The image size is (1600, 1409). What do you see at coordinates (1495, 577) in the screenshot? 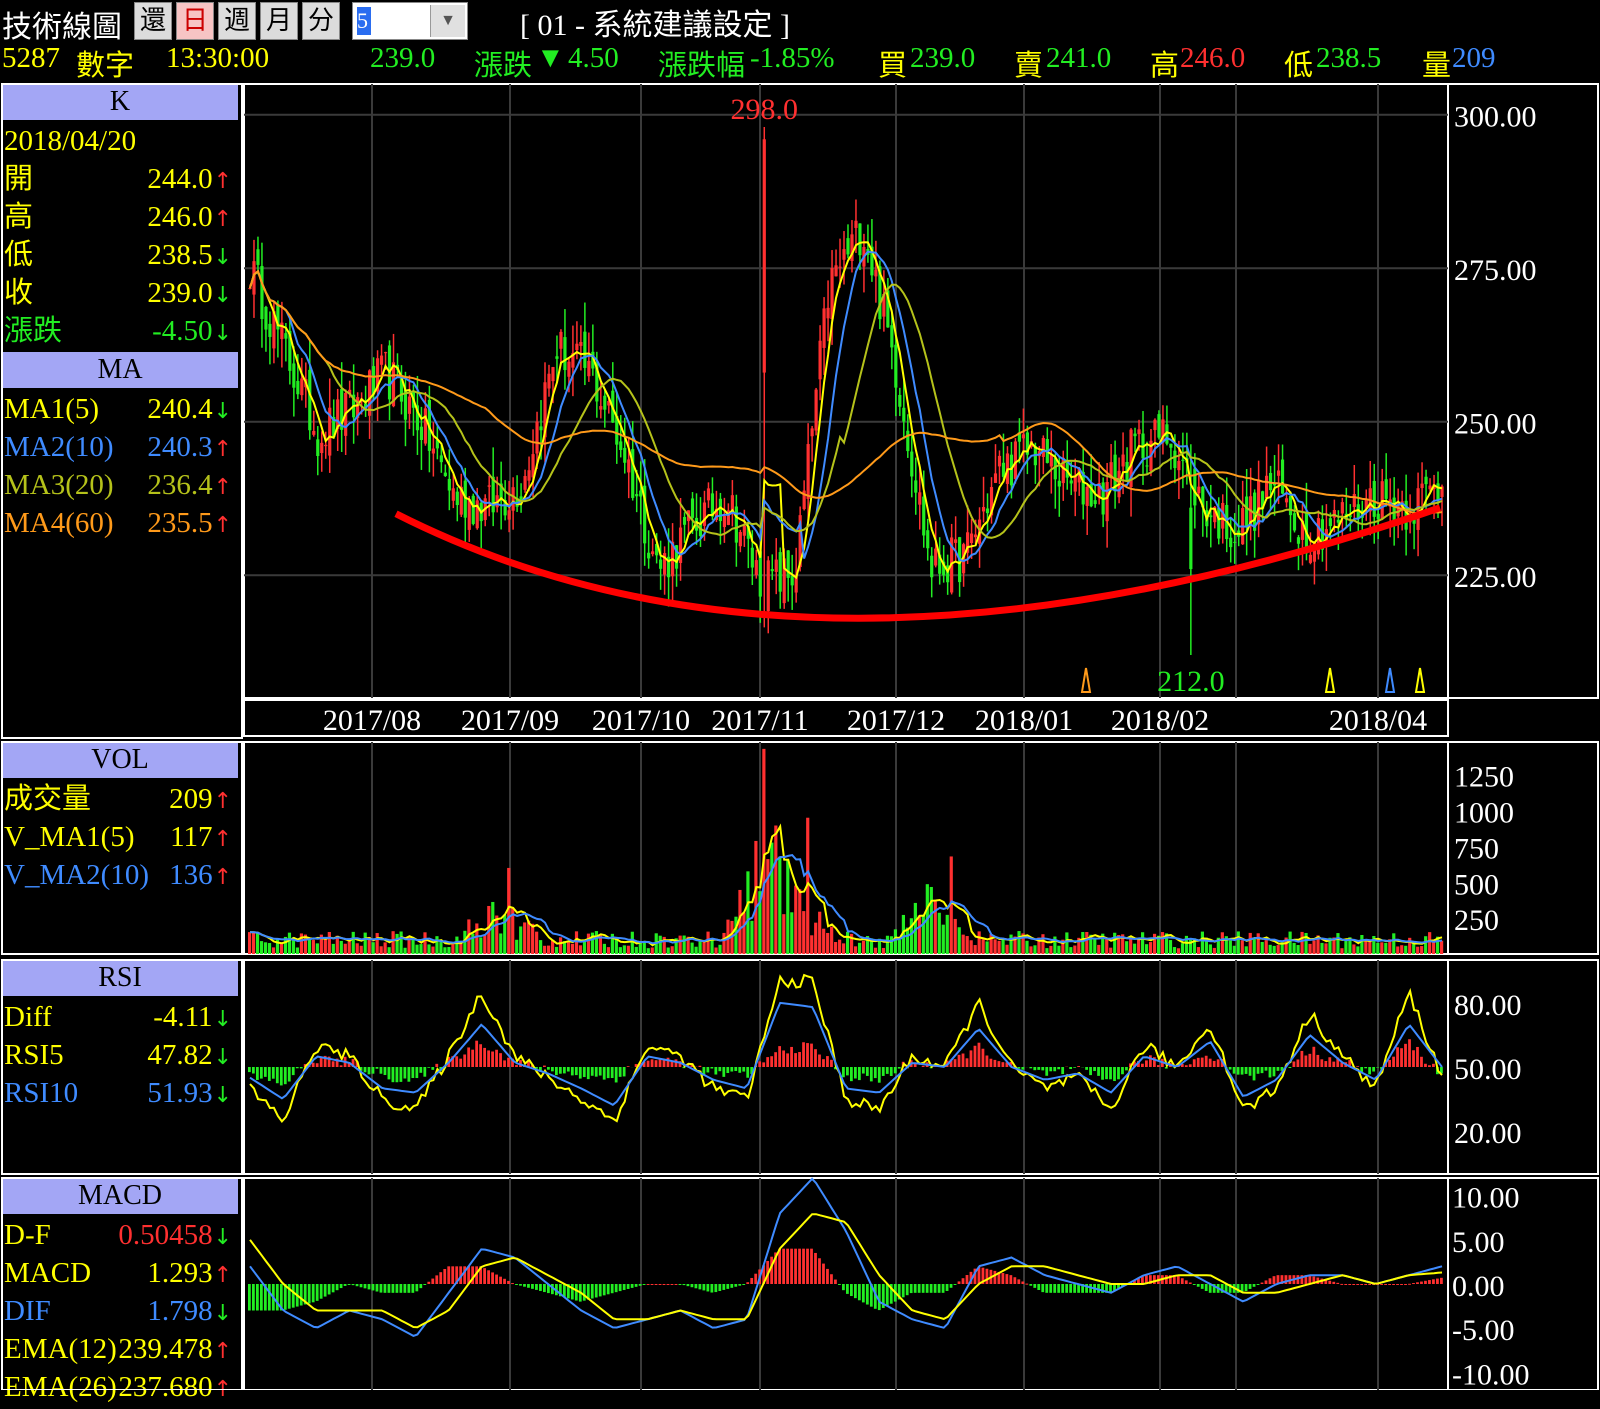
I see `k-y-tick-3: 225.00` at bounding box center [1495, 577].